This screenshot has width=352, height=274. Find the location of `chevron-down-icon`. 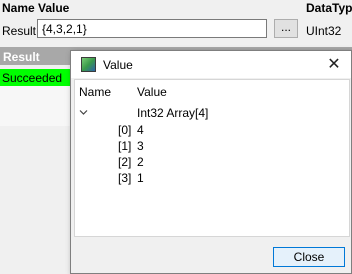

chevron-down-icon is located at coordinates (83, 112).